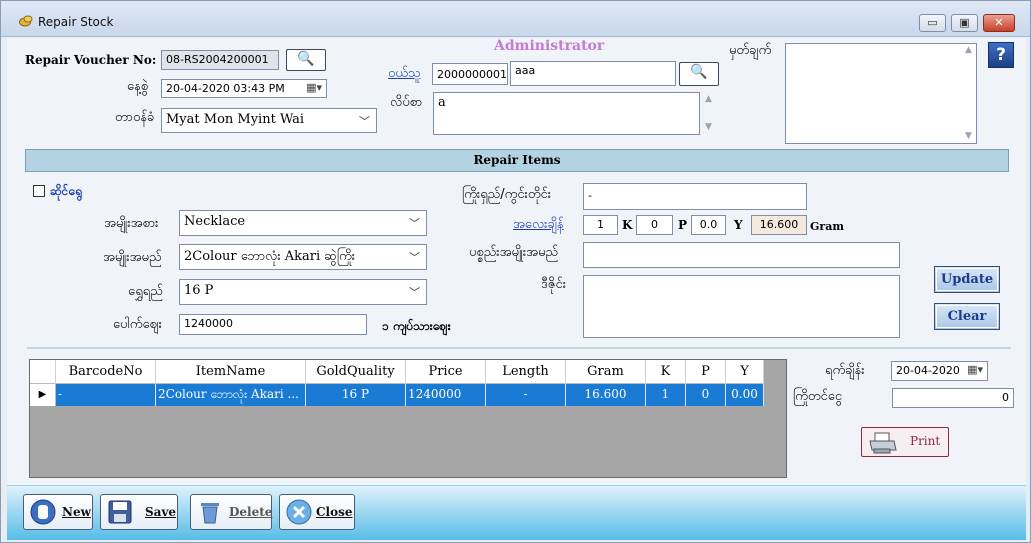  Describe the element at coordinates (273, 324) in the screenshot. I see `price-field: 1240000` at that location.